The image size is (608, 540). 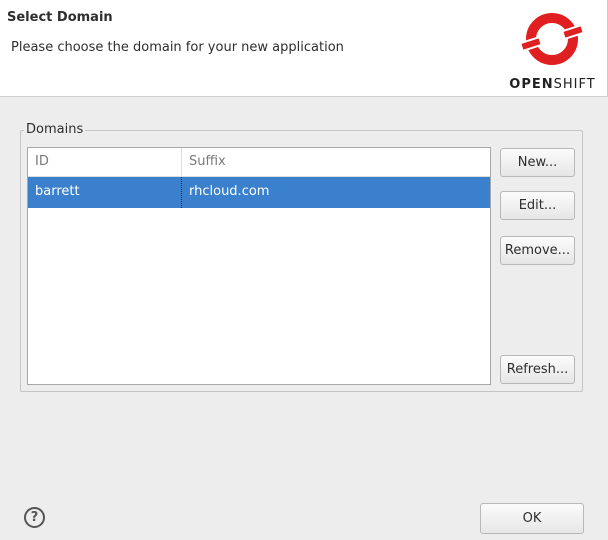 What do you see at coordinates (55, 129) in the screenshot?
I see `domains-group-label: Domains` at bounding box center [55, 129].